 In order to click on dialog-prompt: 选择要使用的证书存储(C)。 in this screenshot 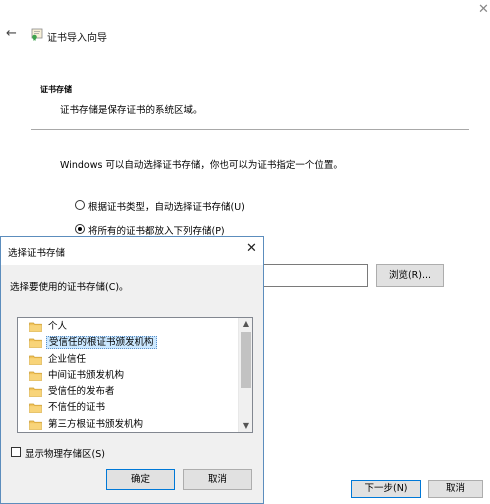, I will do `click(69, 287)`.